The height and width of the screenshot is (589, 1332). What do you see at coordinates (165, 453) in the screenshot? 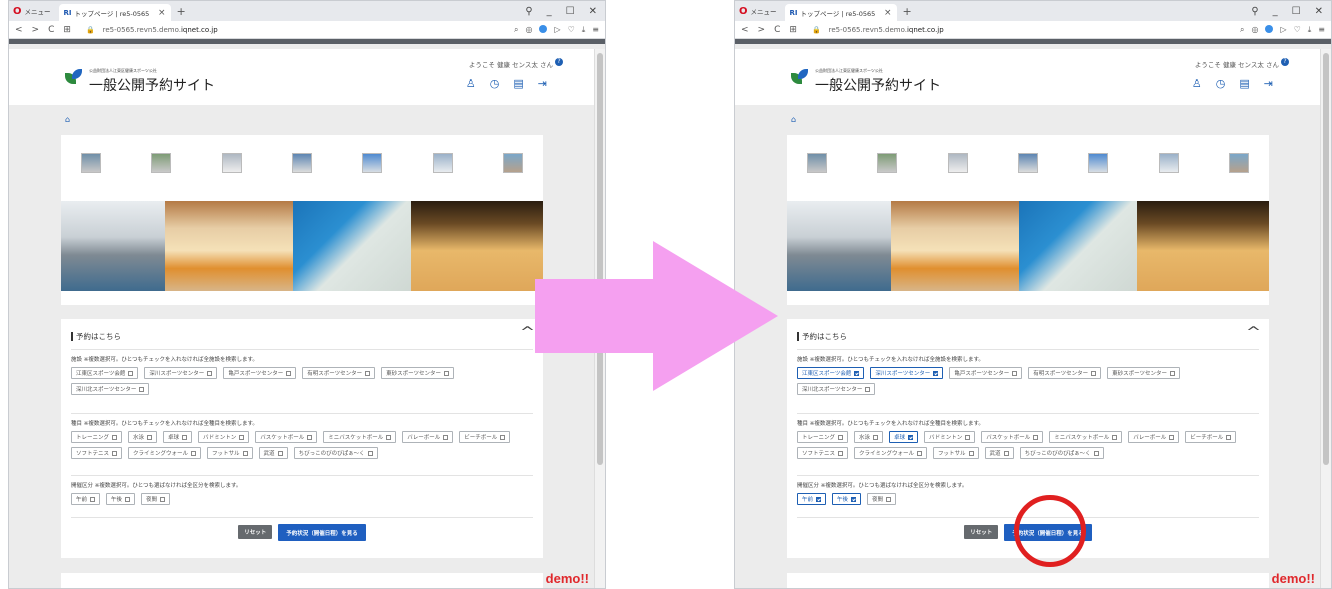
I see `categorie-checkbox: クライミングウォール` at bounding box center [165, 453].